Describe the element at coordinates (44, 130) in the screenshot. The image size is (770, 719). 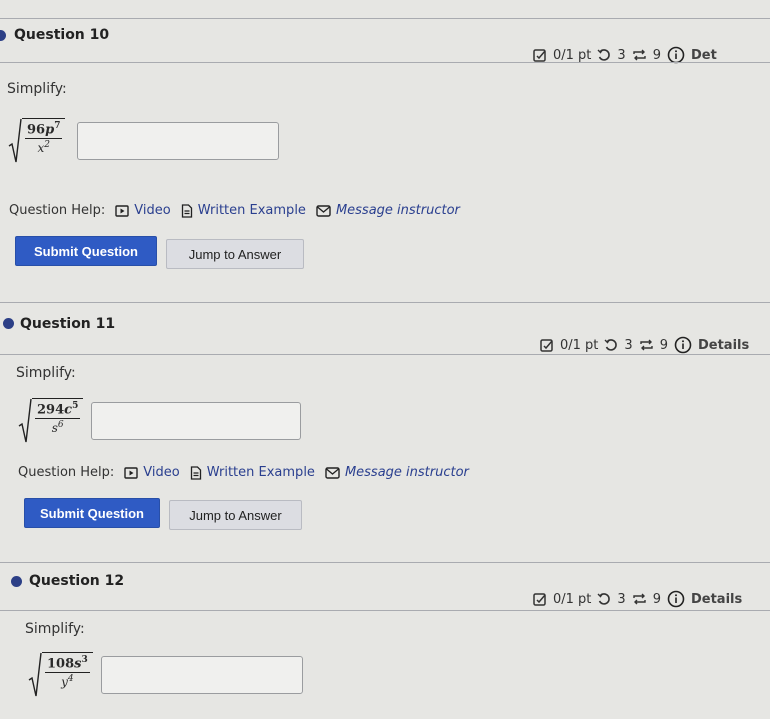
I see `numerator: 96p7` at that location.